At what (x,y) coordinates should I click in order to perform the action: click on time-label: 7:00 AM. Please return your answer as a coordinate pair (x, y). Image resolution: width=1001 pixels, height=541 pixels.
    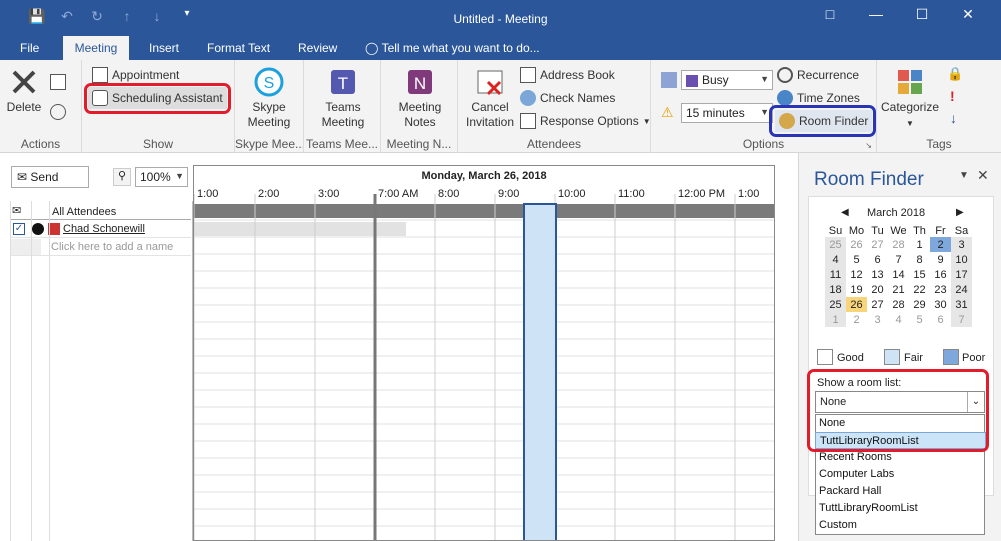
    Looking at the image, I should click on (398, 194).